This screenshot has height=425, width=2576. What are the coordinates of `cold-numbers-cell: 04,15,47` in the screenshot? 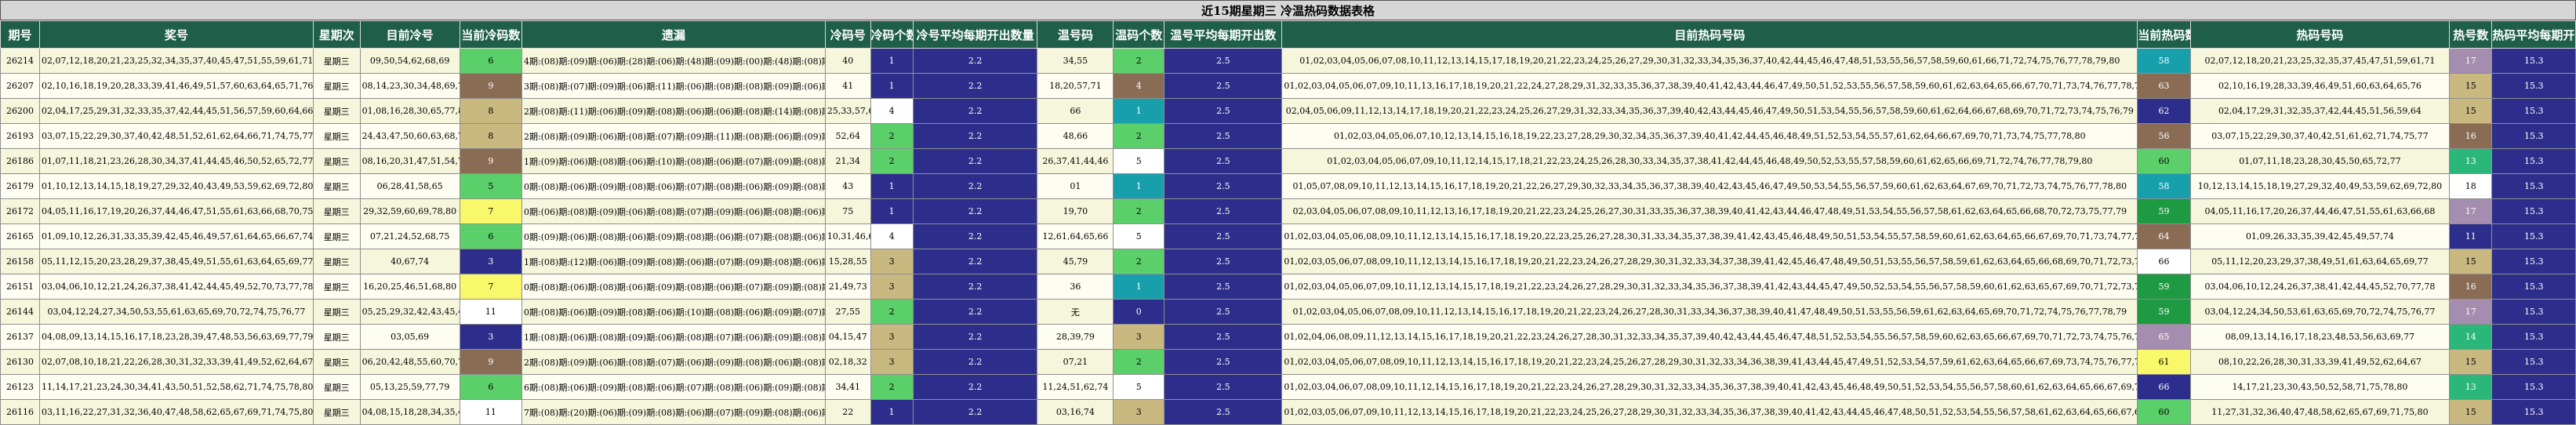 It's located at (847, 337).